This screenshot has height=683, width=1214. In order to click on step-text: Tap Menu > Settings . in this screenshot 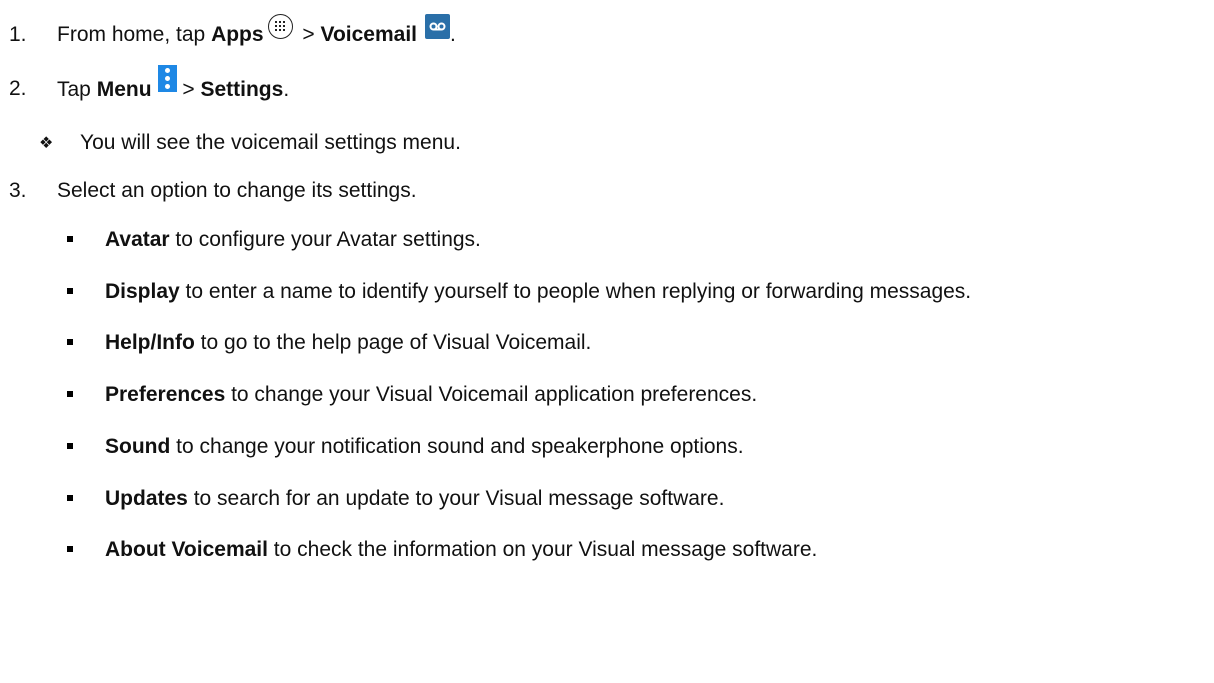, I will do `click(173, 84)`.